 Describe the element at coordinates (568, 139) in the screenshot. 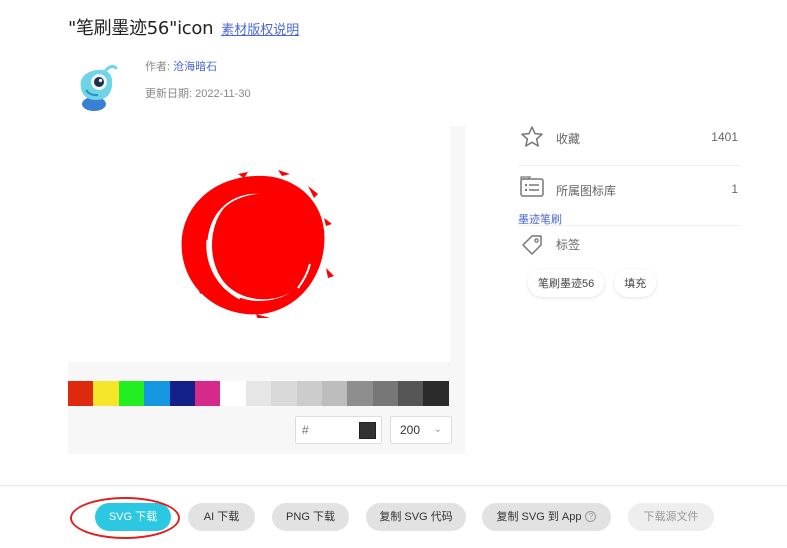

I see `favorites-label: 收藏` at that location.